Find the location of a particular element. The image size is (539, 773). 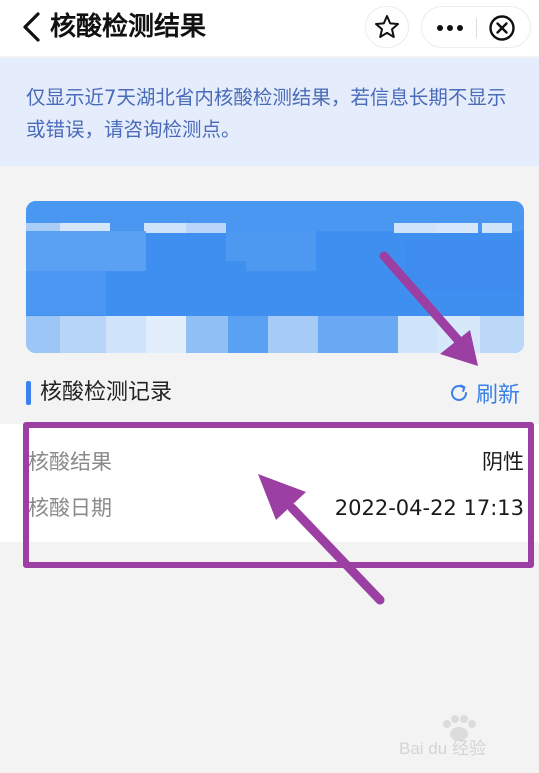

paw-icon is located at coordinates (459, 728).